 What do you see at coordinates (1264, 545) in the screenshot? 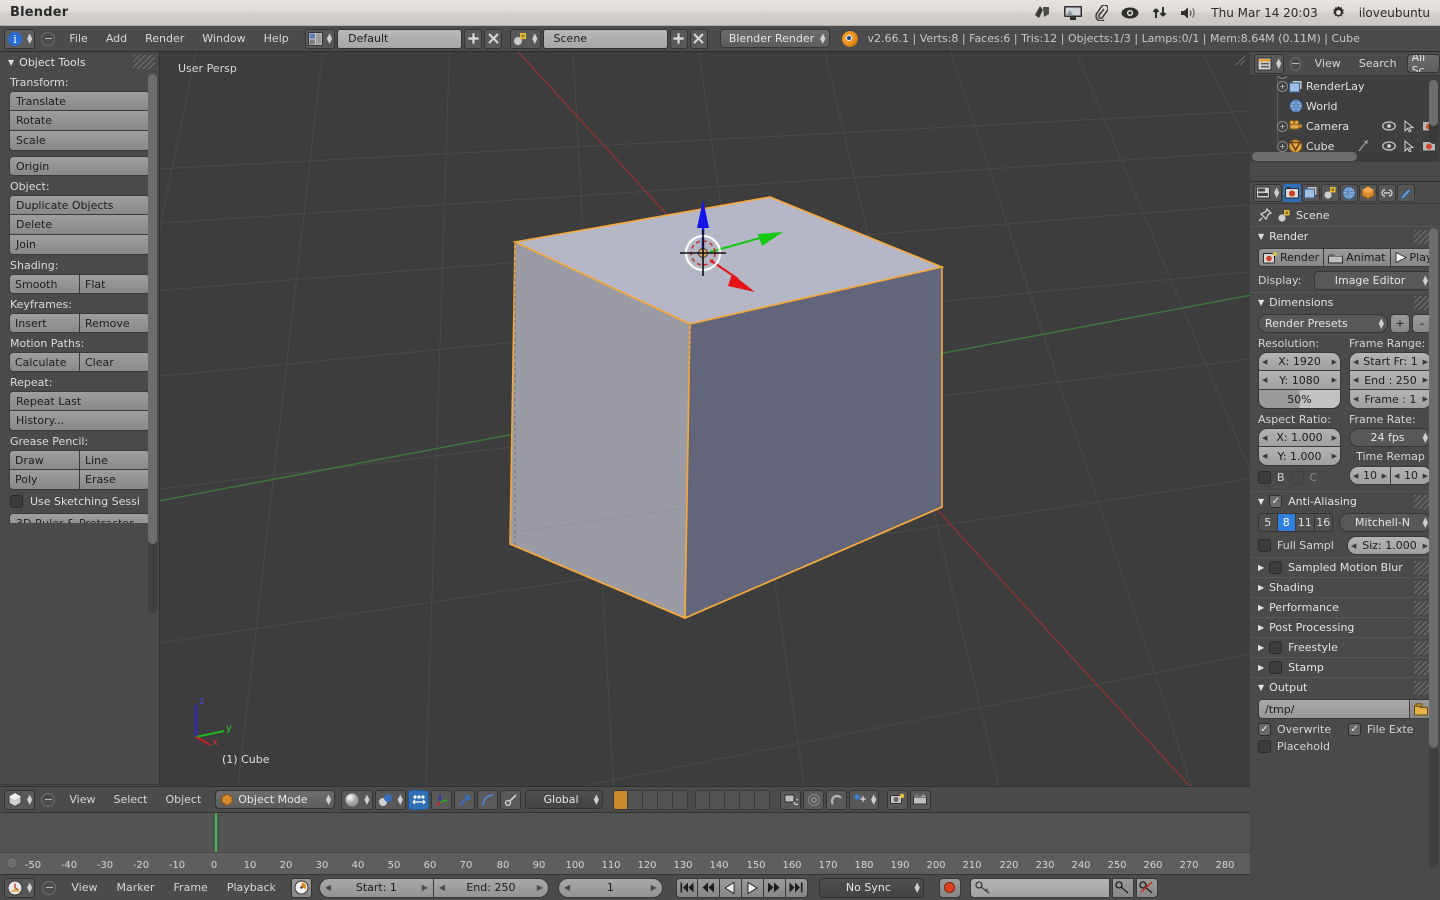
I see `full-sample-checkbox` at bounding box center [1264, 545].